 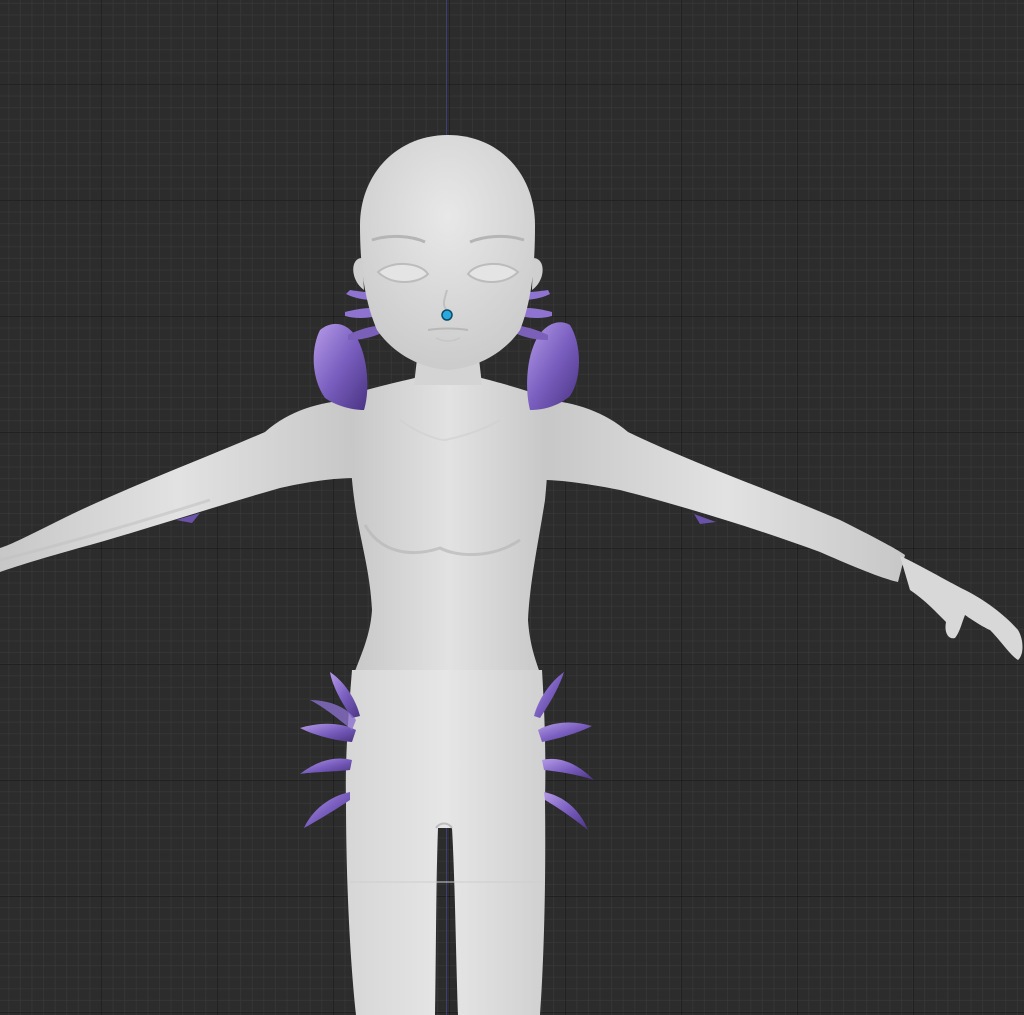 I want to click on head, so click(x=448, y=252).